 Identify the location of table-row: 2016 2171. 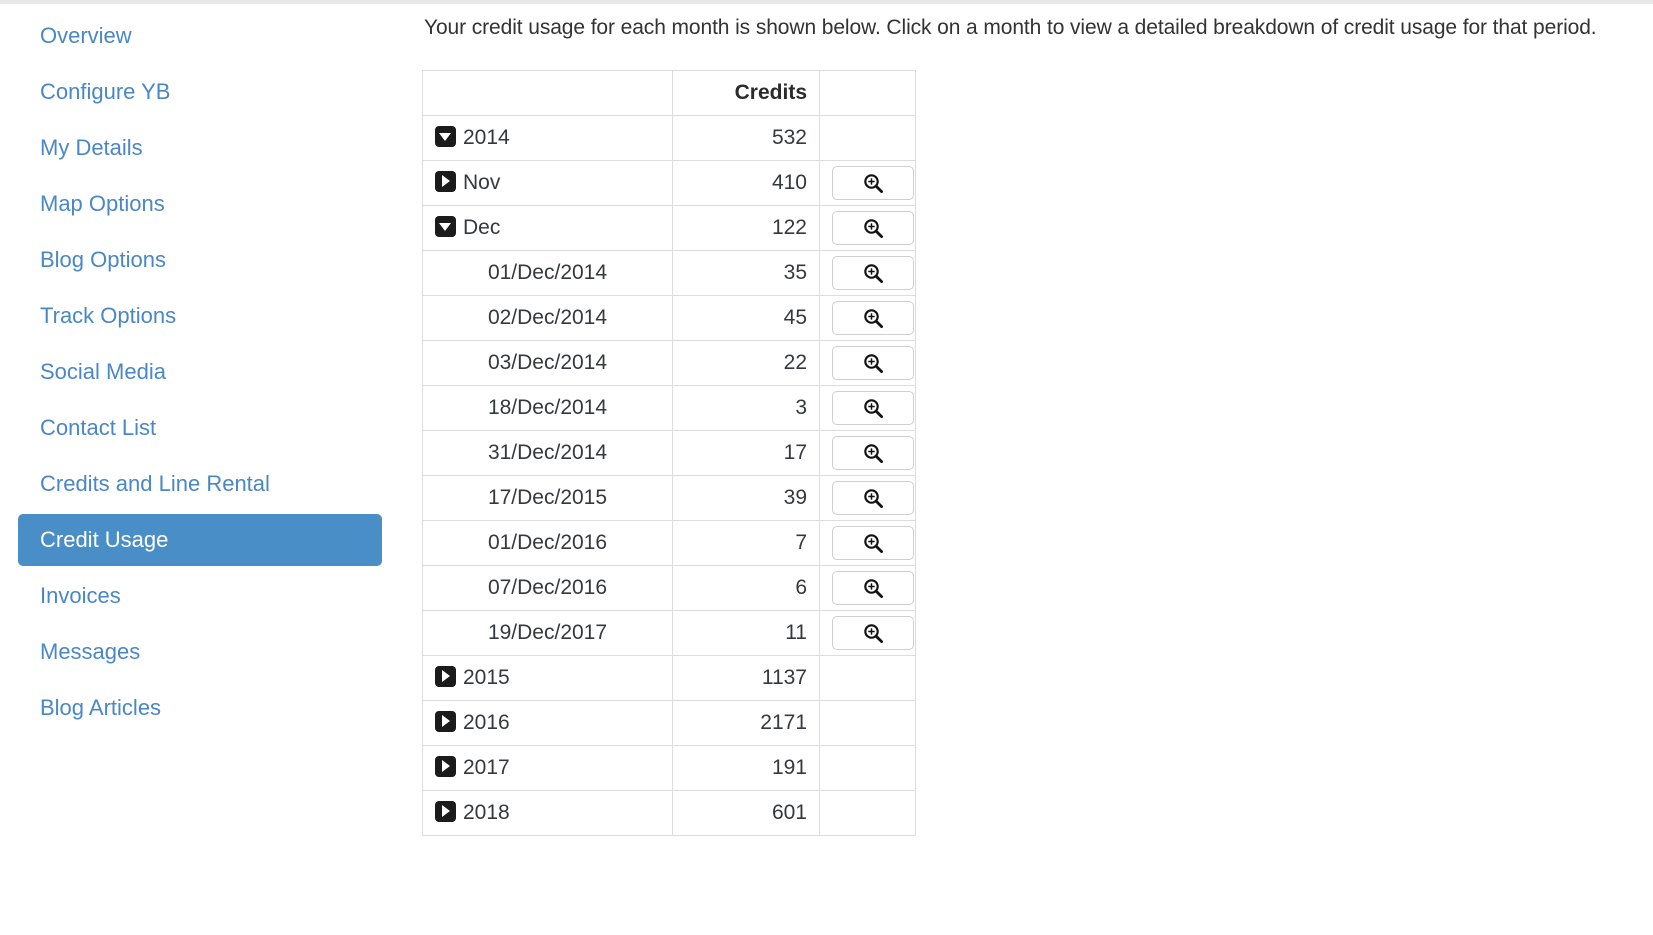
(669, 723).